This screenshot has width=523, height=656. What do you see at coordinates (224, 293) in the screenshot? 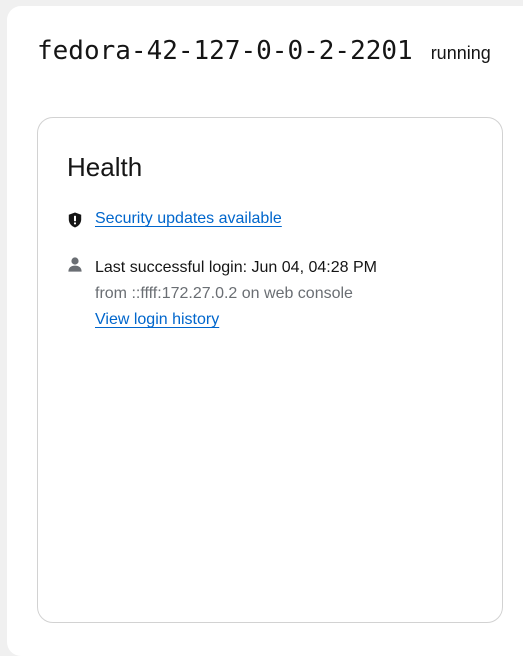
I see `last-login-origin: from ::ffff:172.27.0.2 on web console` at bounding box center [224, 293].